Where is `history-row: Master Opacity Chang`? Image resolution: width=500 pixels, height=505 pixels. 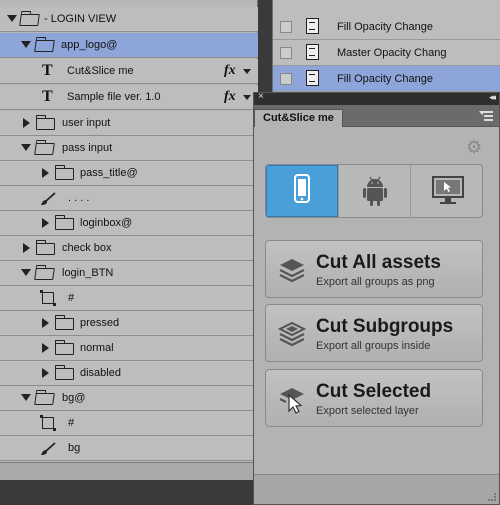 history-row: Master Opacity Chang is located at coordinates (386, 53).